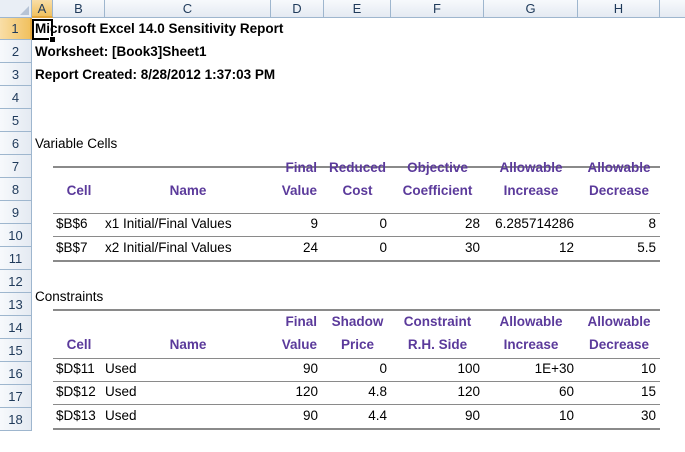  Describe the element at coordinates (79, 344) in the screenshot. I see `cn-header-cell: Cell` at that location.